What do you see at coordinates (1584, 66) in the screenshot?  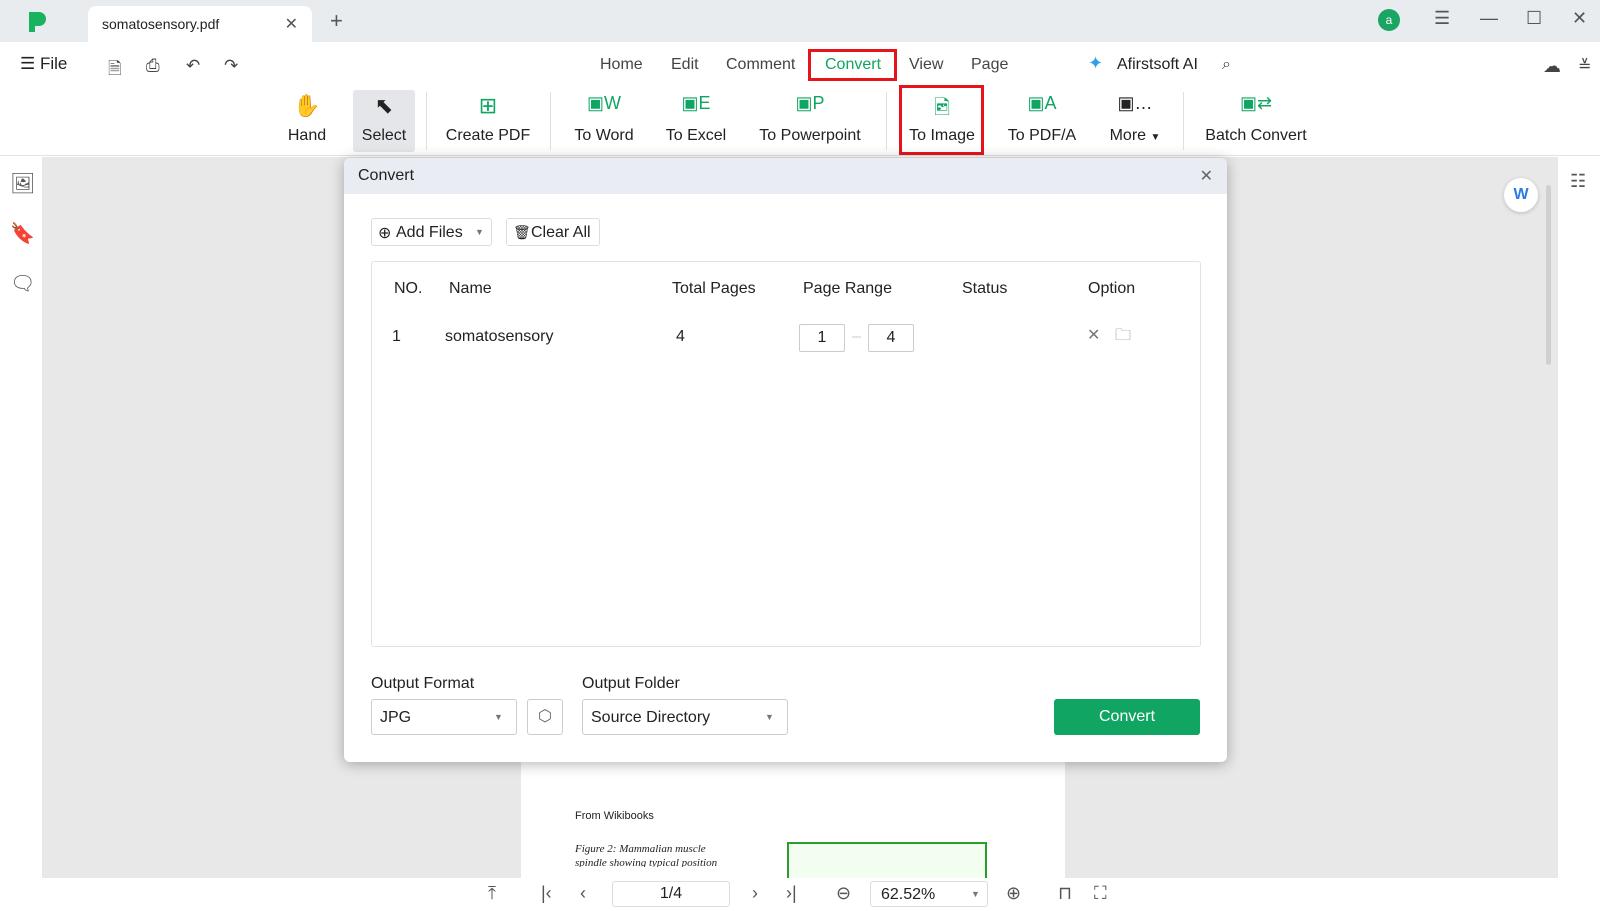 I see `collapse-ribbon-icon: ≚` at bounding box center [1584, 66].